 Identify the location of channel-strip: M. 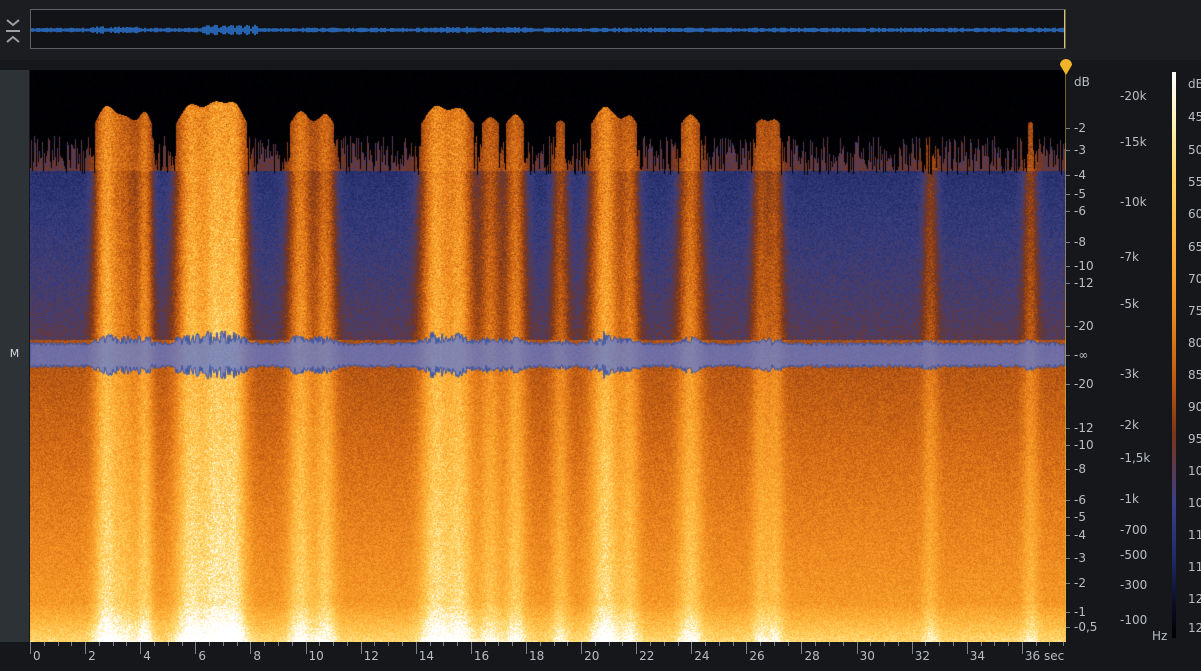
(14, 356).